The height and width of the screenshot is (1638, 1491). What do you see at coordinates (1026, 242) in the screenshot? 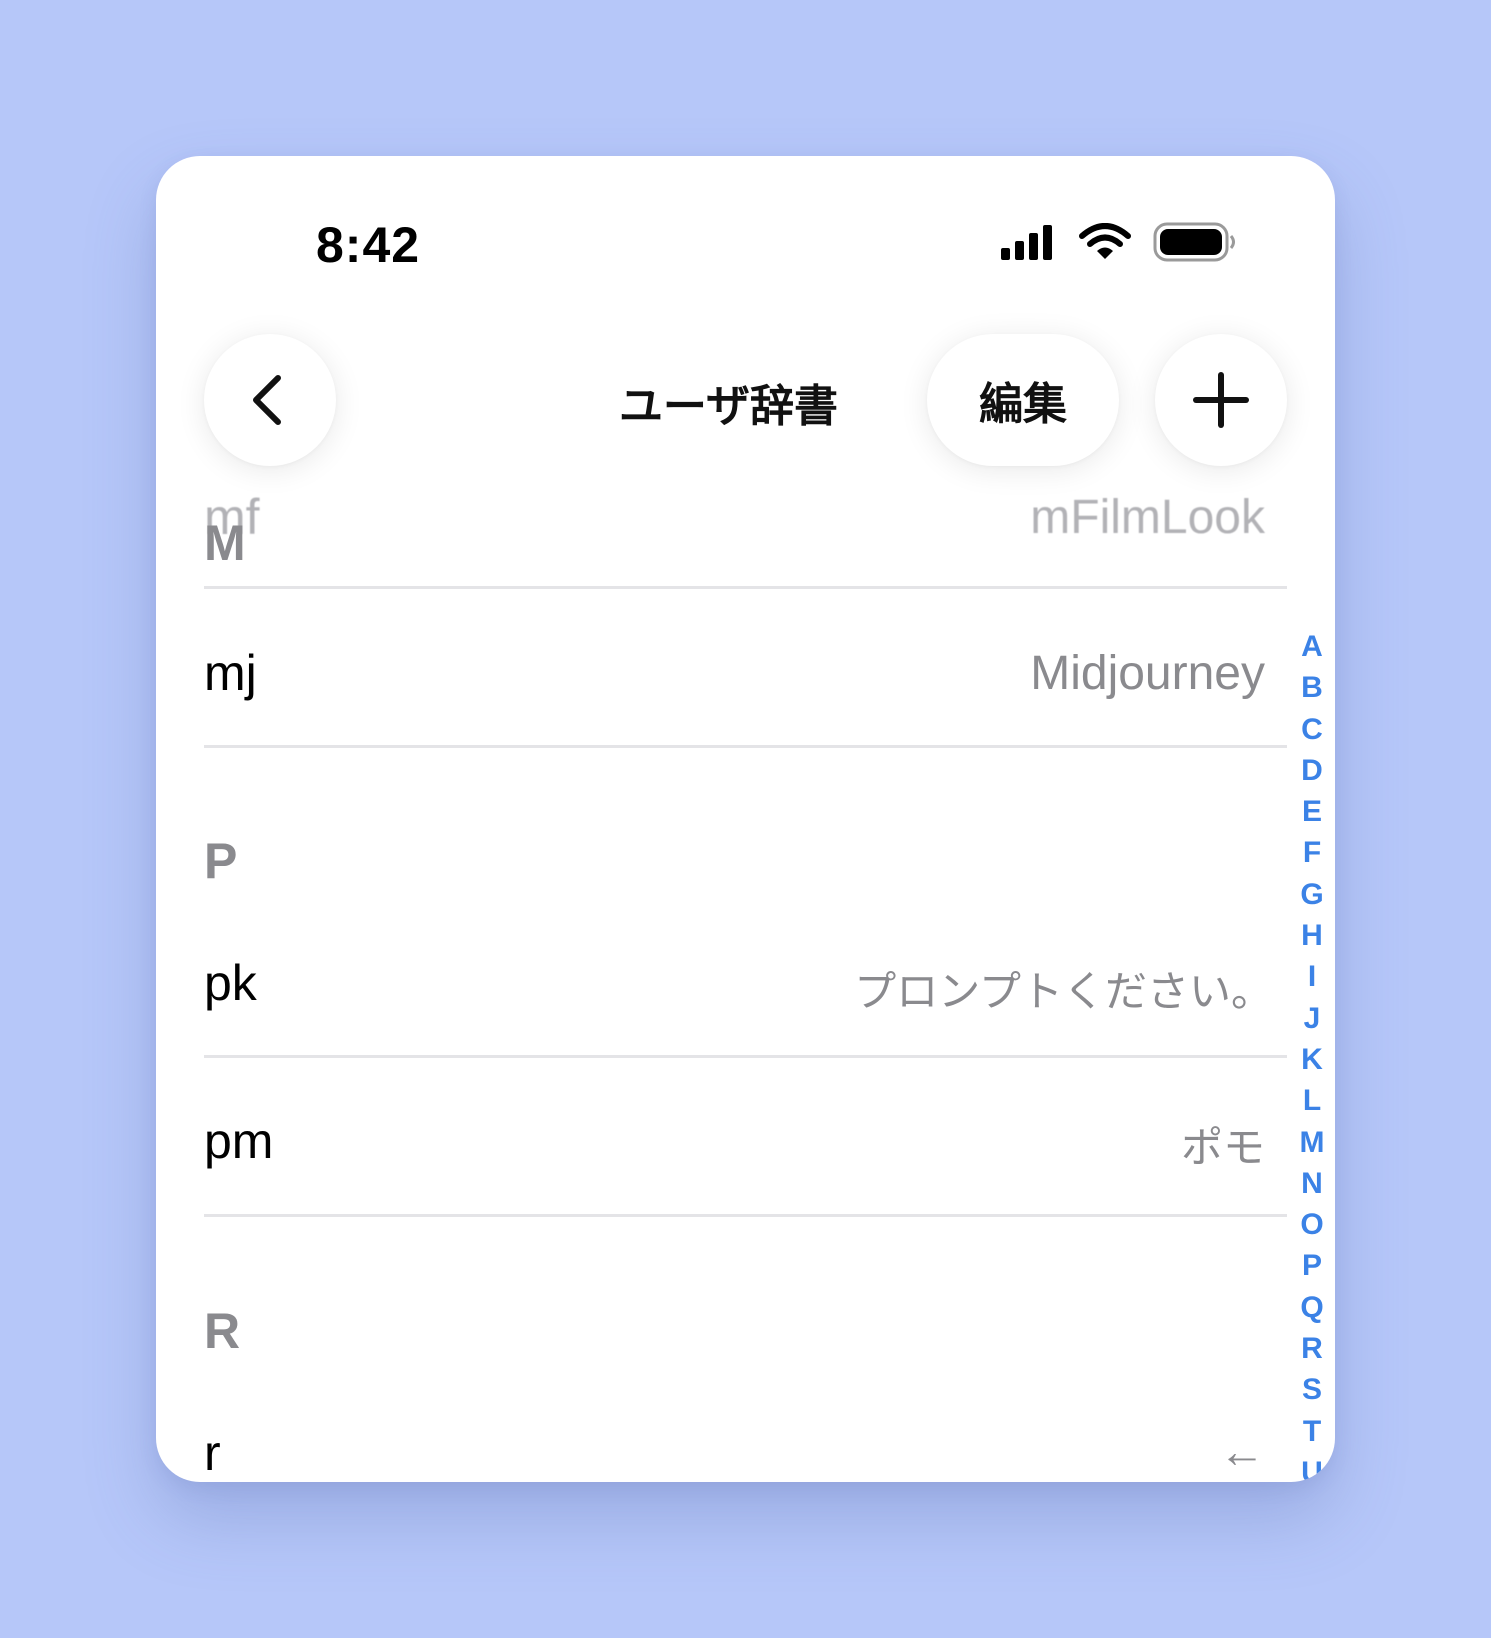
I see `signal-icon` at bounding box center [1026, 242].